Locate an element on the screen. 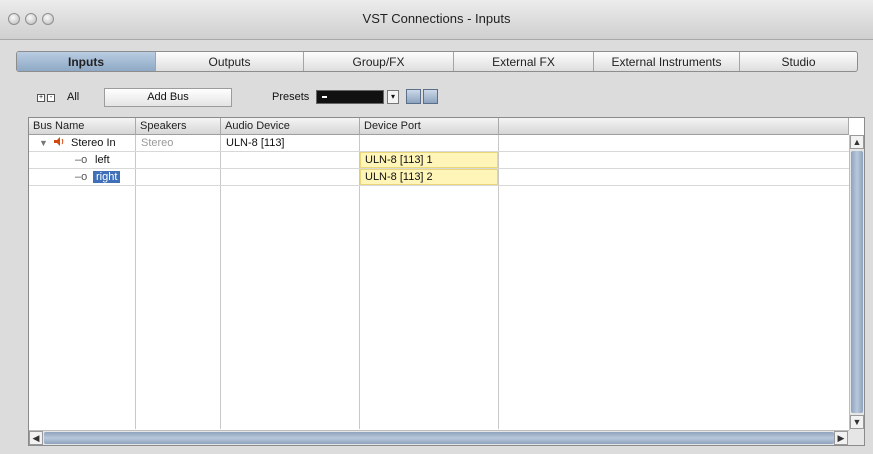 The height and width of the screenshot is (454, 873). speakers-cell: Stereo is located at coordinates (178, 143).